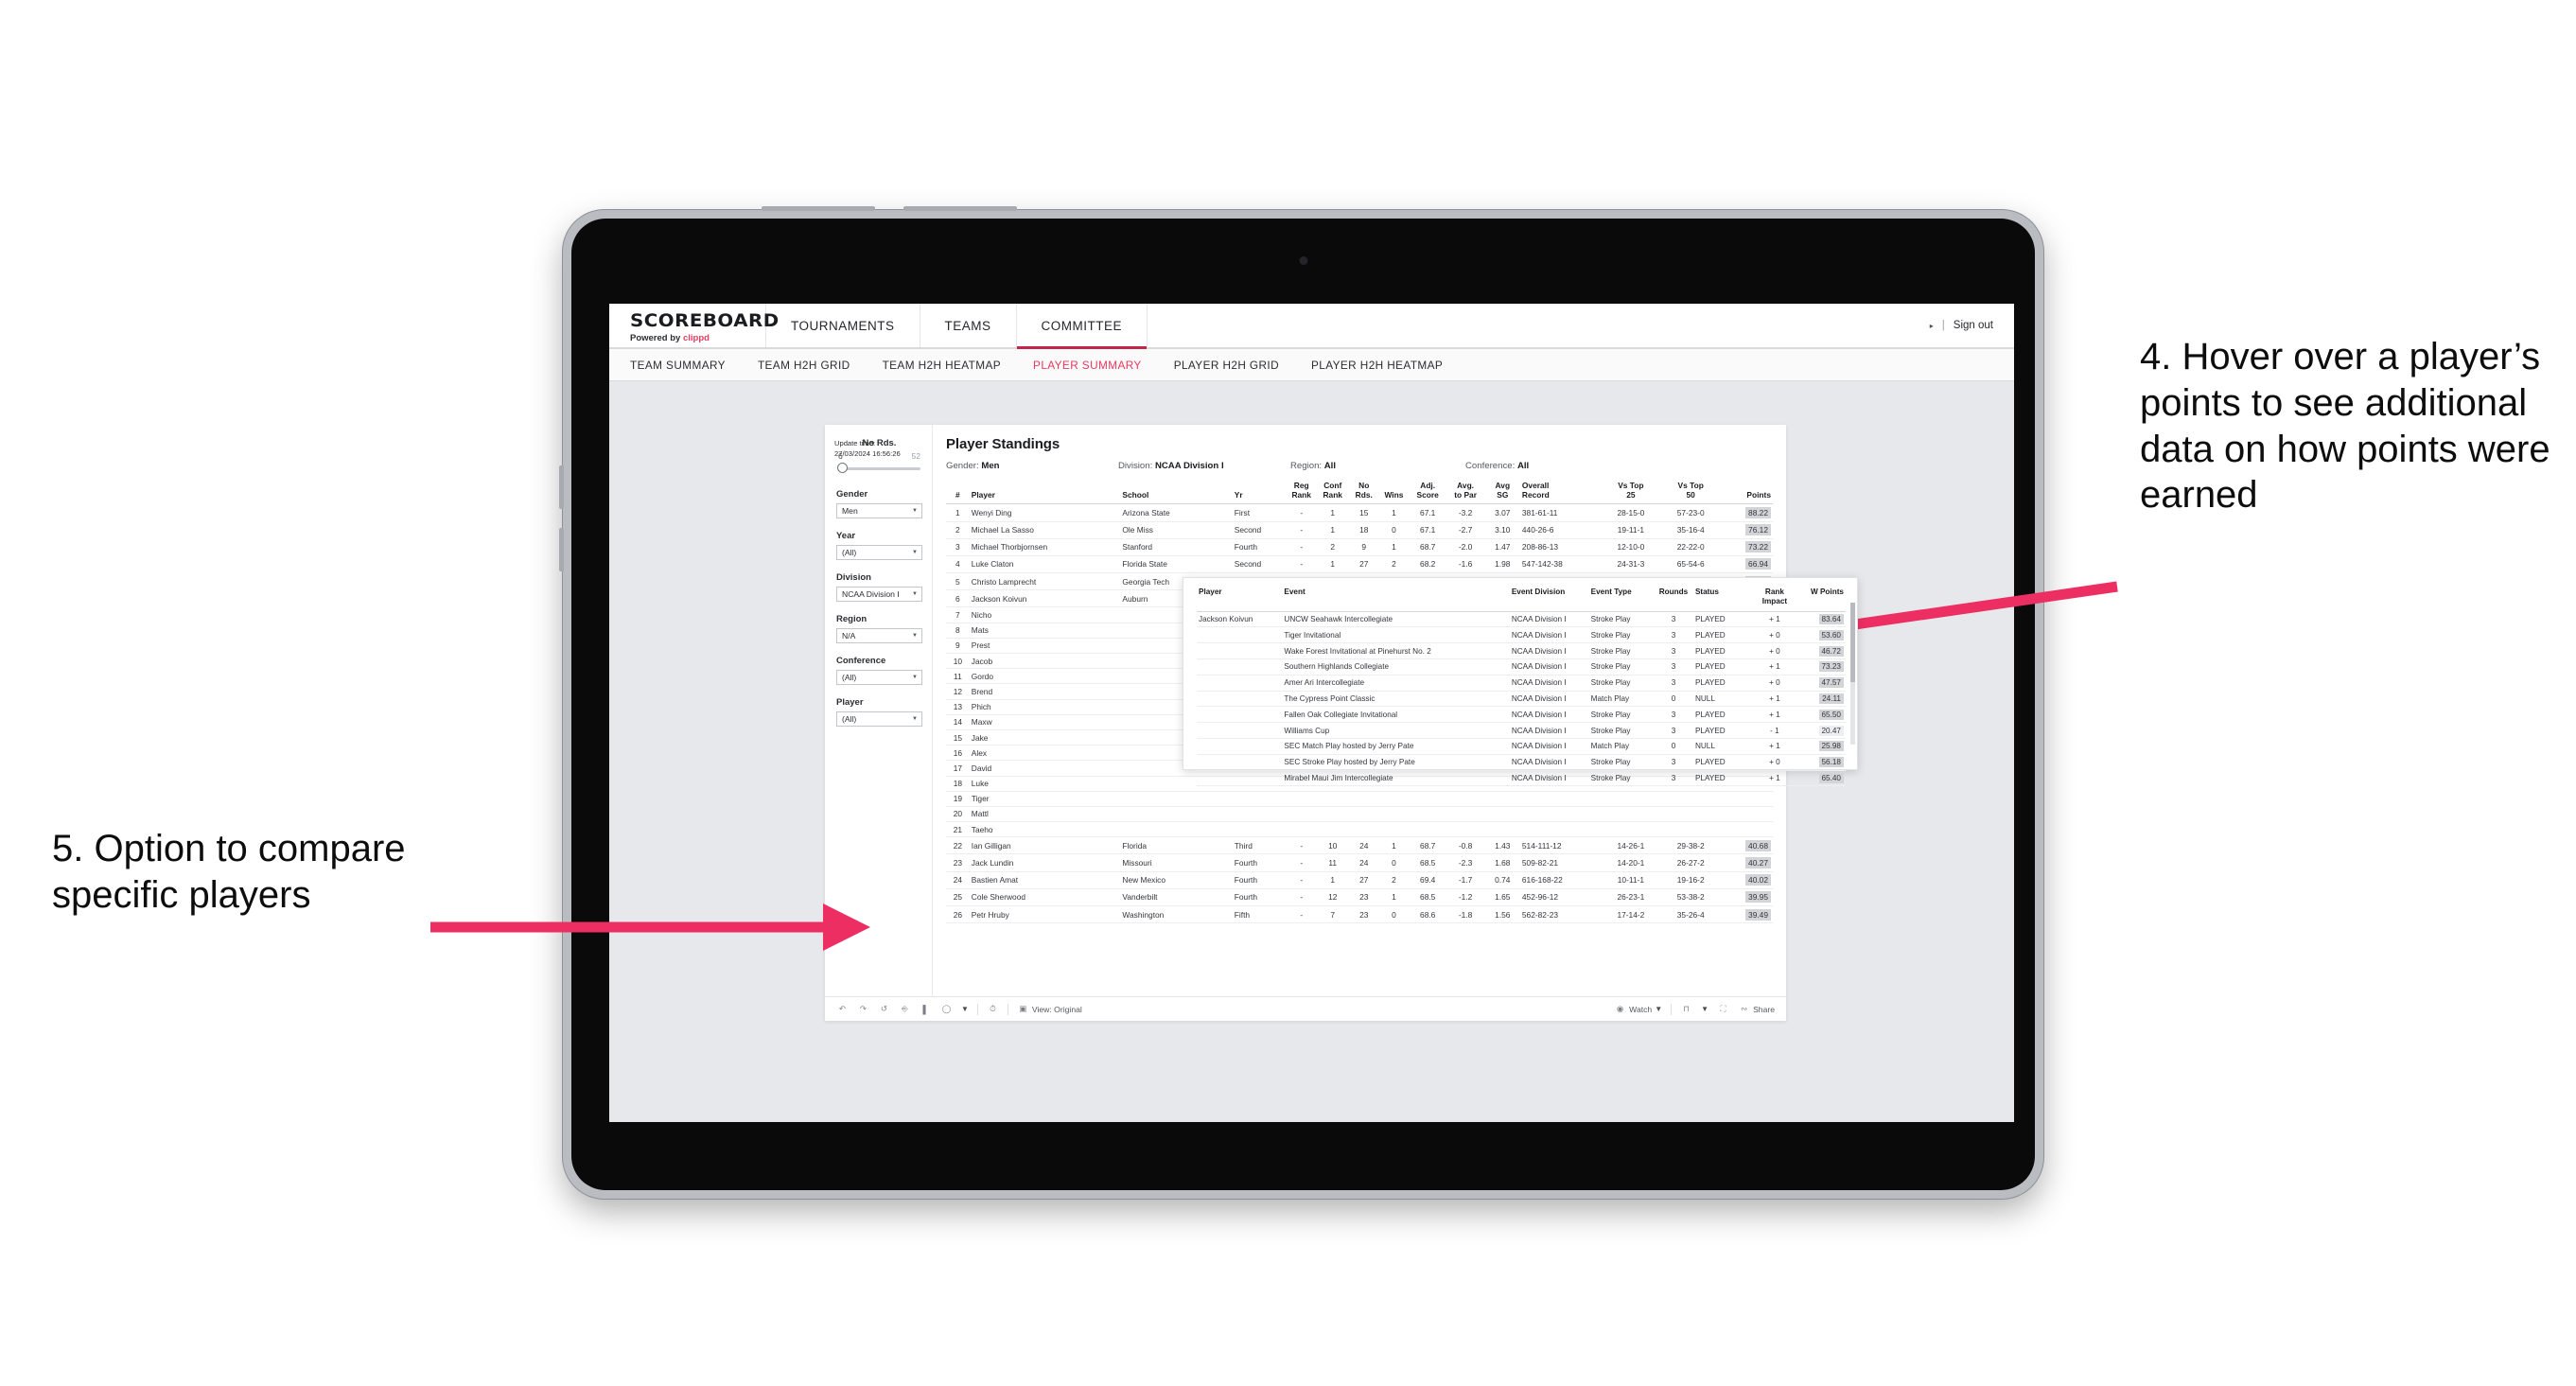 Image resolution: width=2576 pixels, height=1386 pixels. I want to click on tab-player-h2h-heatmap: PLAYER H2H HEATMAP, so click(1387, 365).